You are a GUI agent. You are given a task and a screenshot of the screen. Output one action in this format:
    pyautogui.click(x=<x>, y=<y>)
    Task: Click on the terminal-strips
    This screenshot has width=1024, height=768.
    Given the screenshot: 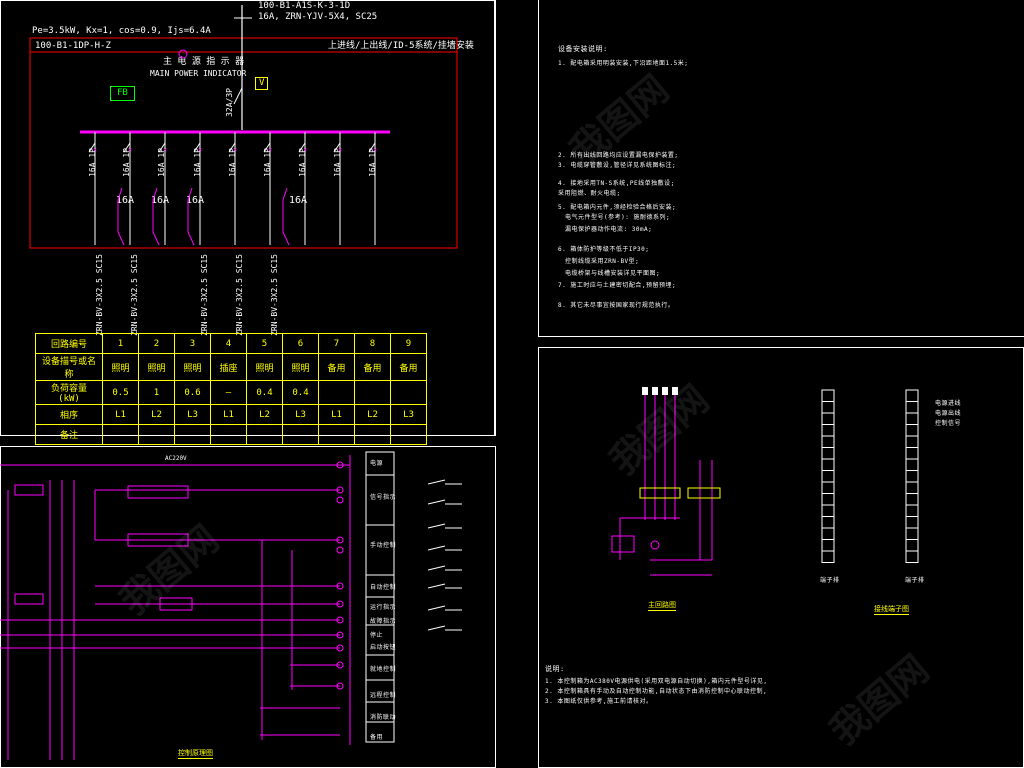 What is the action you would take?
    pyautogui.click(x=870, y=476)
    